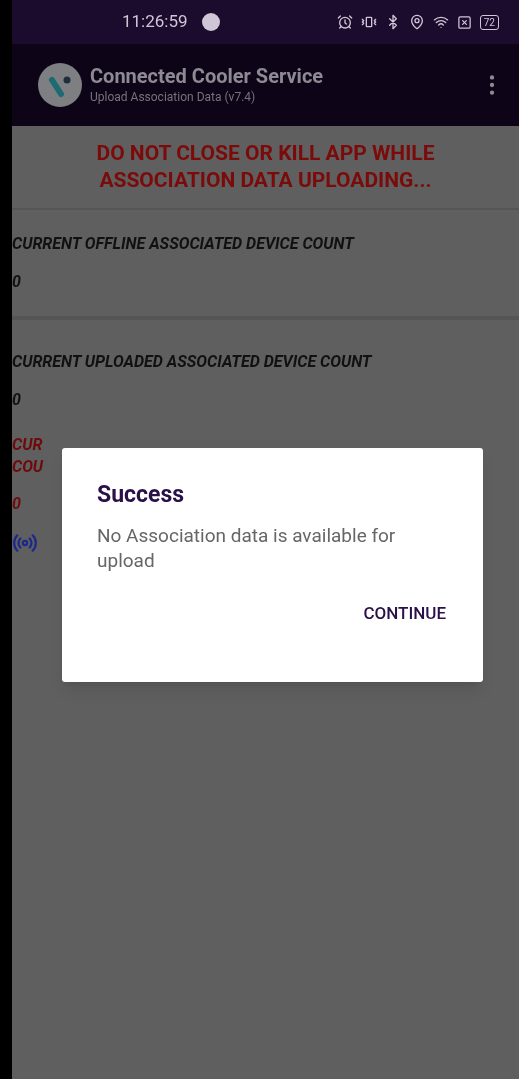 This screenshot has width=519, height=1079. Describe the element at coordinates (207, 76) in the screenshot. I see `app-title: Connected Cooler Service` at that location.